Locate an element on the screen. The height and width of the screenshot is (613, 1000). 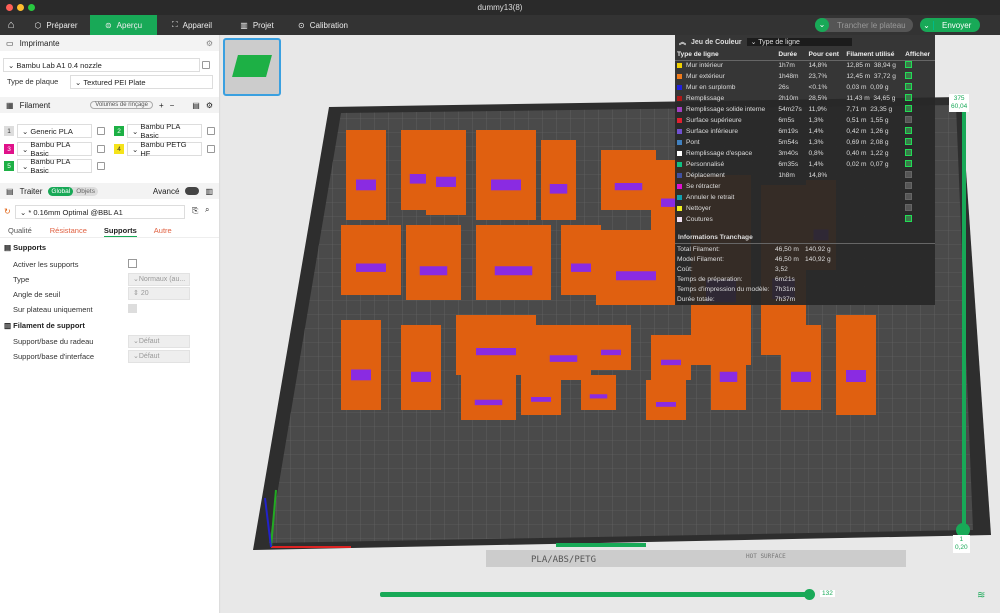
save-preset-icon: ⎘ is located at coordinates (195, 211).